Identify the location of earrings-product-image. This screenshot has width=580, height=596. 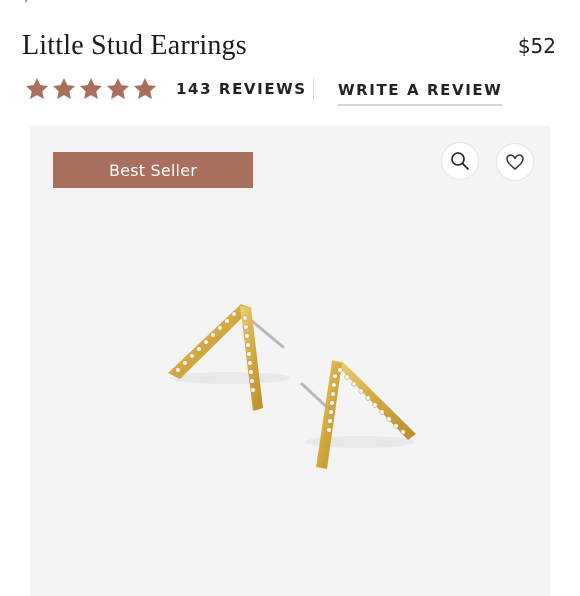
(292, 386).